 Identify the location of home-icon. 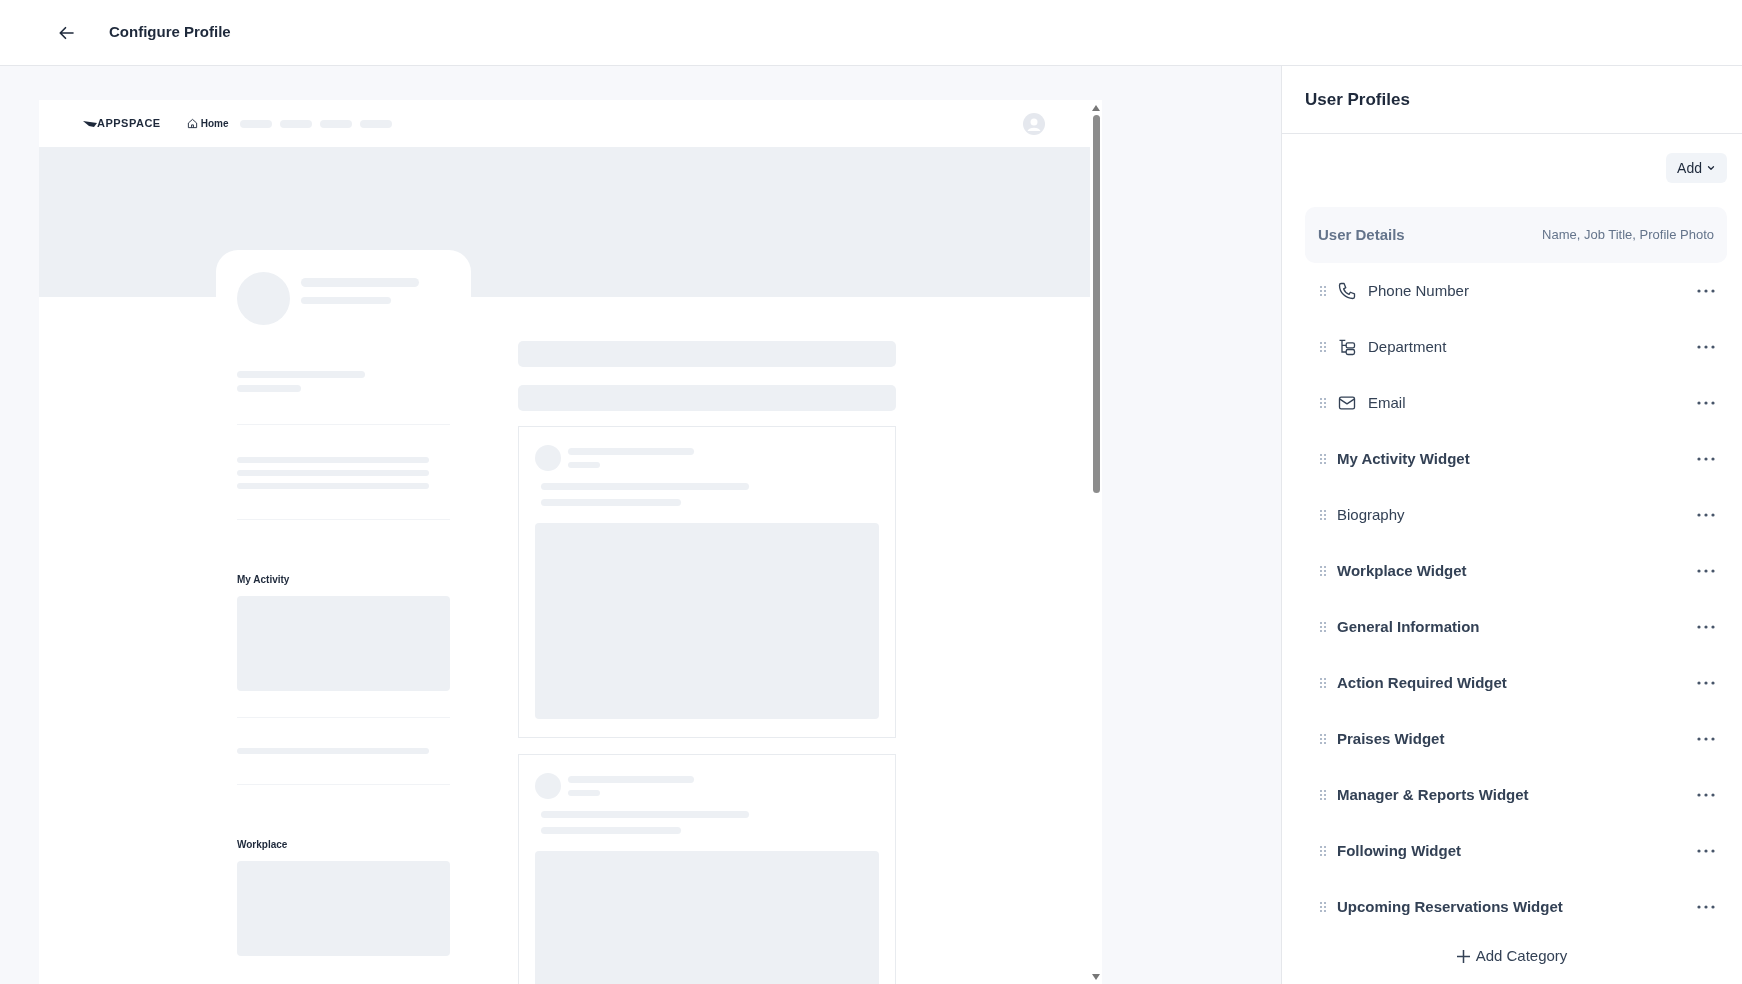
(192, 123).